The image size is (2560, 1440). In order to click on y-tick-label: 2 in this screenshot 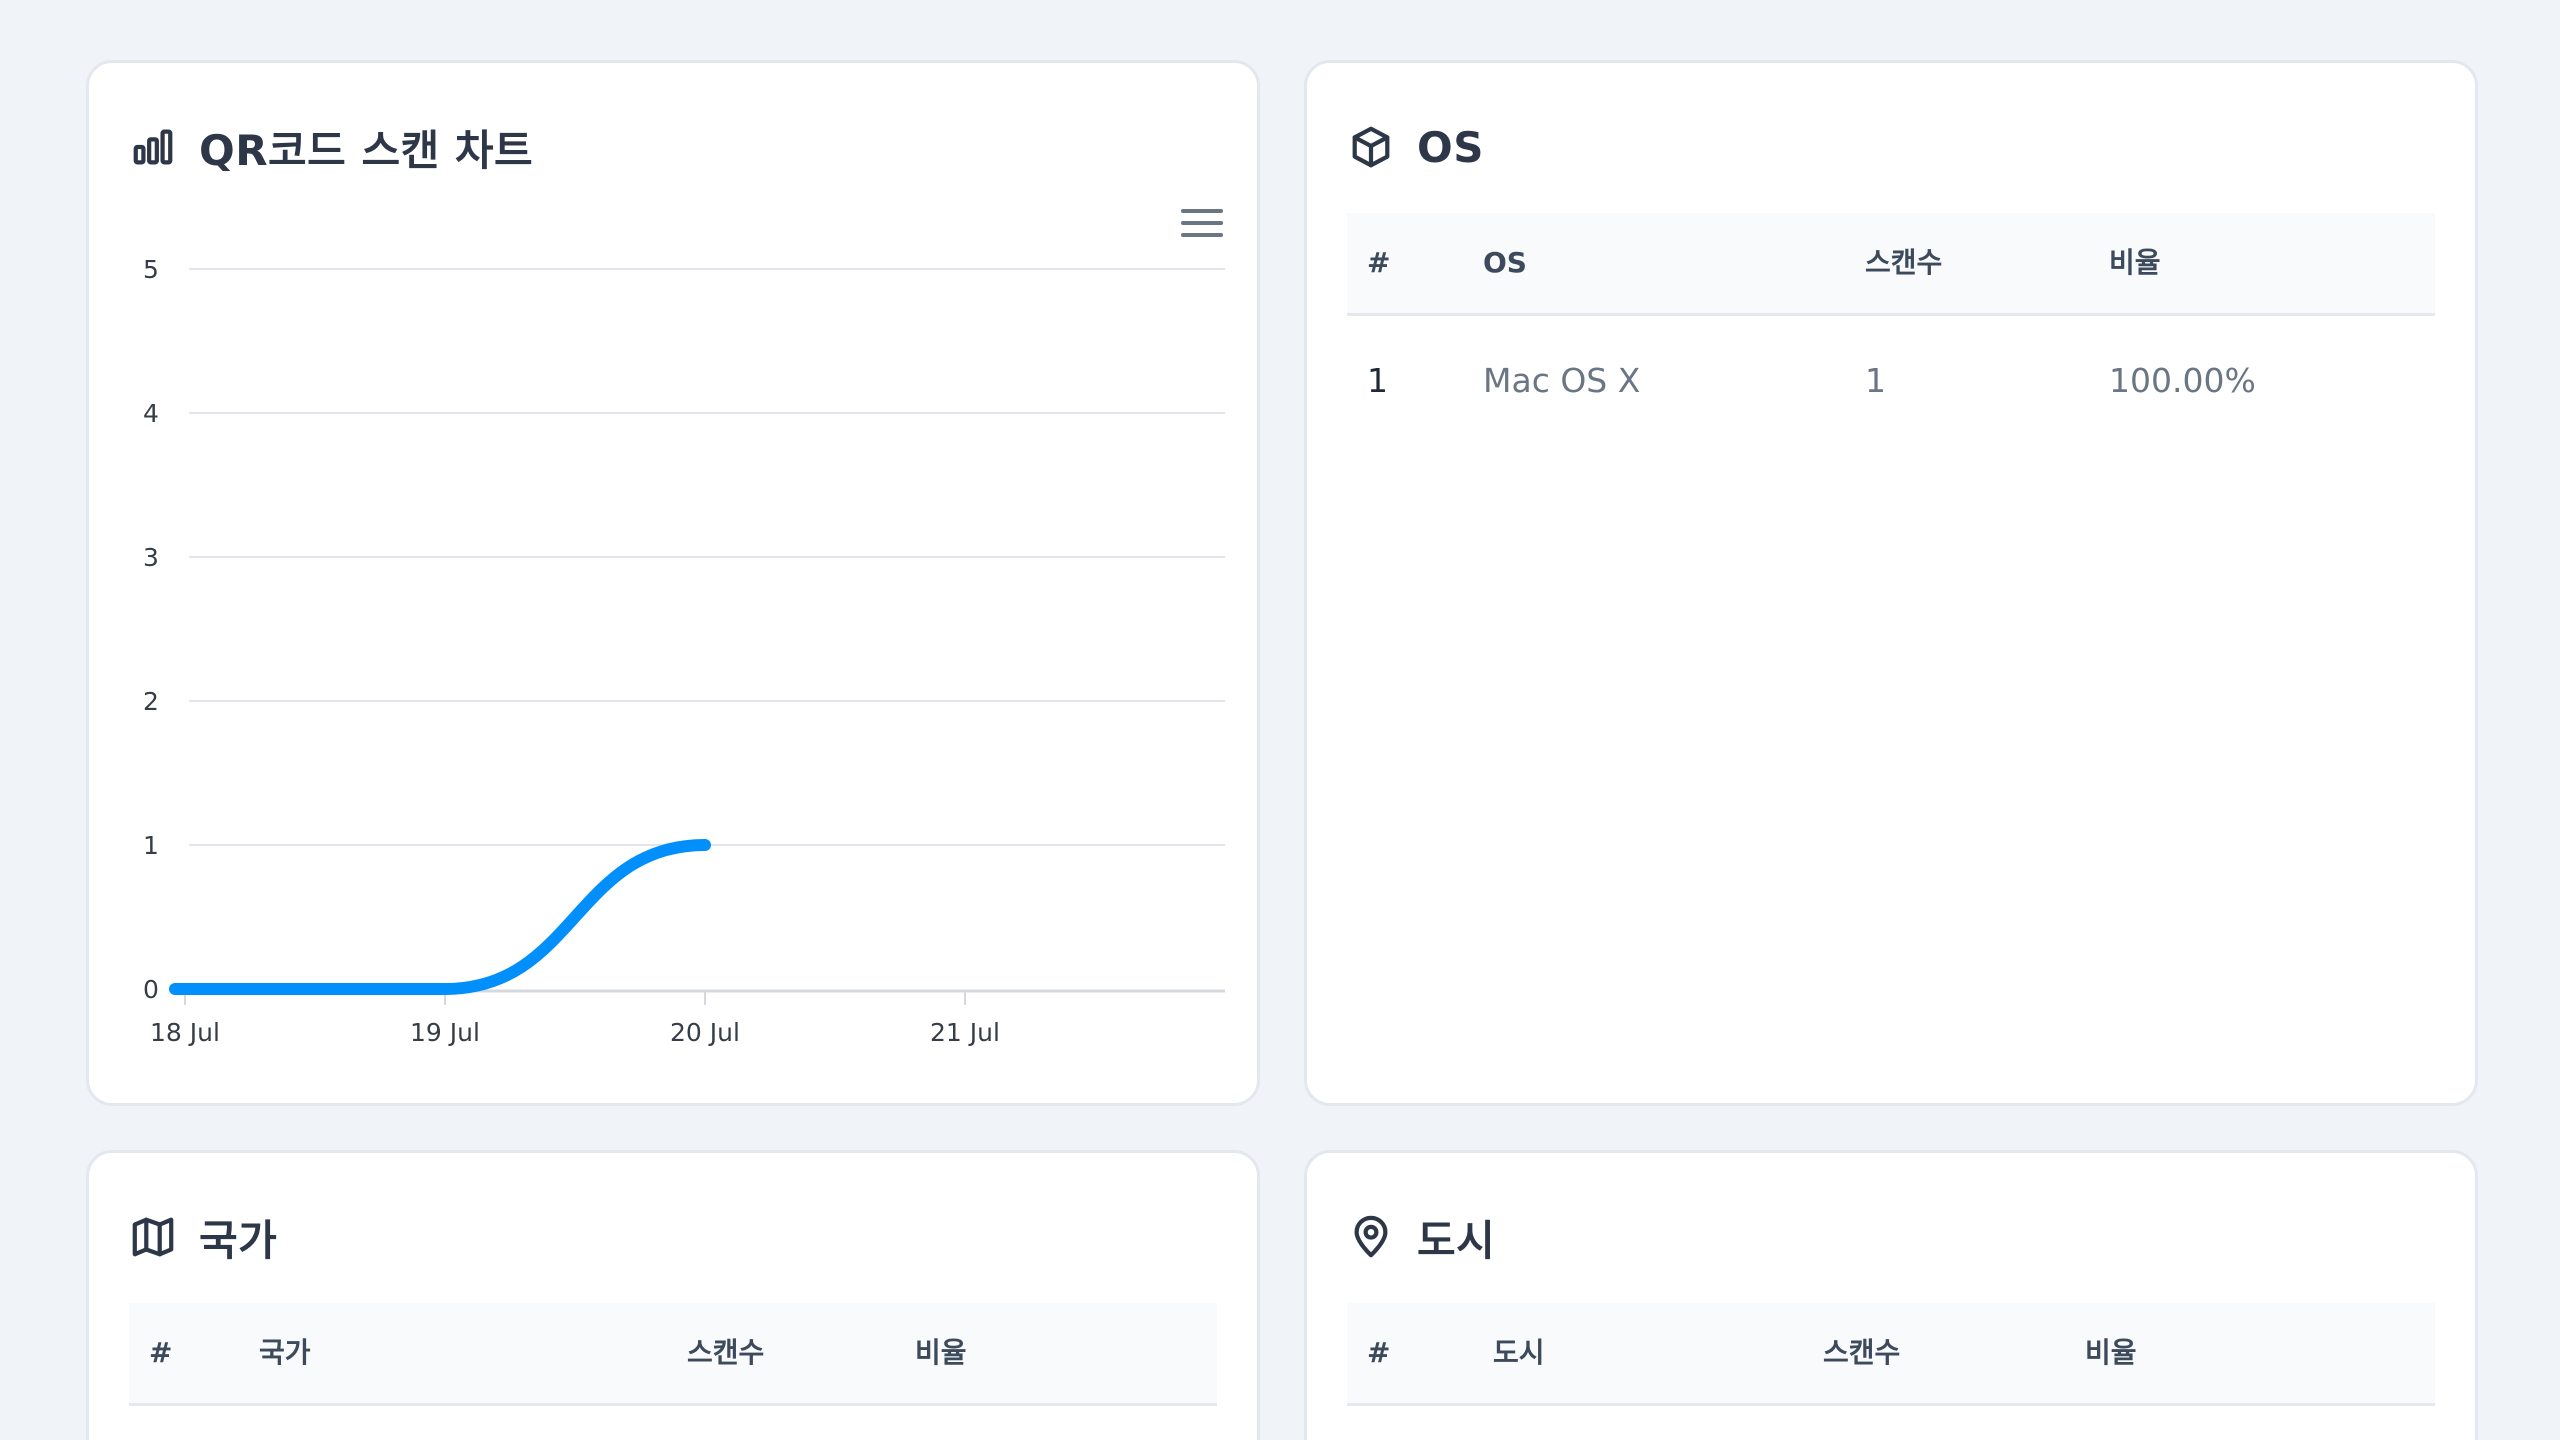, I will do `click(151, 701)`.